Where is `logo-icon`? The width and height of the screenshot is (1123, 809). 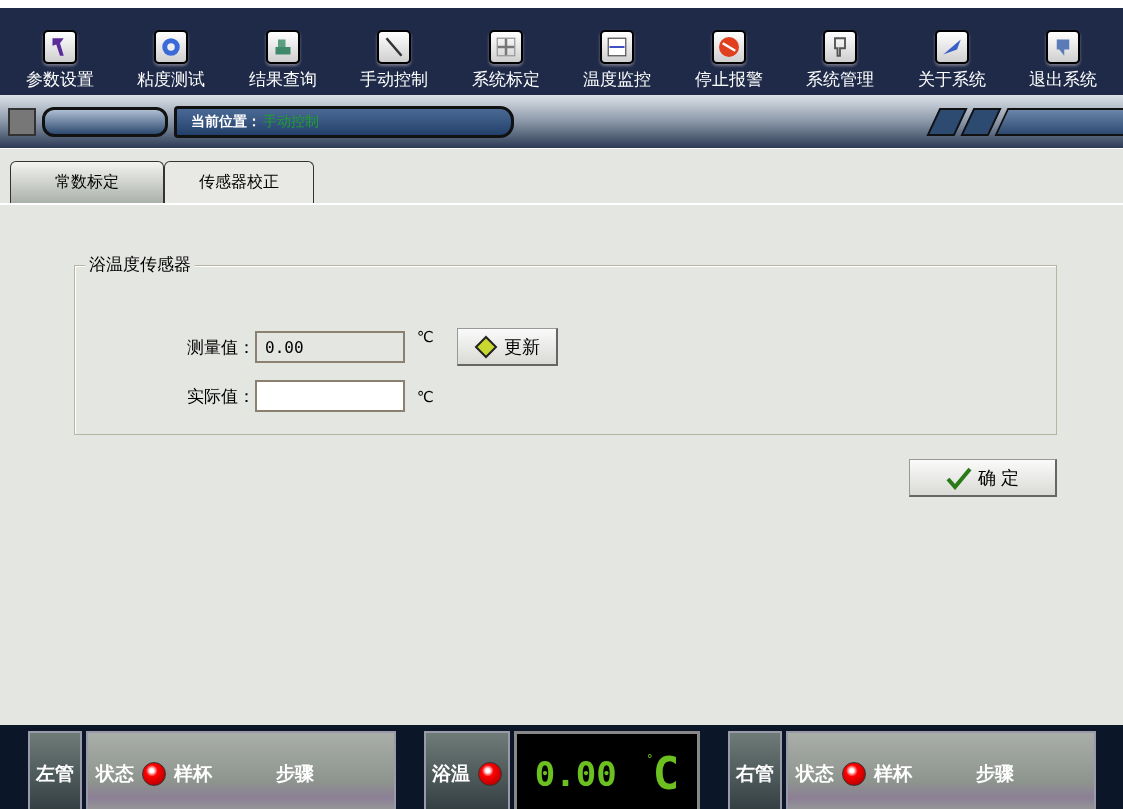 logo-icon is located at coordinates (22, 121).